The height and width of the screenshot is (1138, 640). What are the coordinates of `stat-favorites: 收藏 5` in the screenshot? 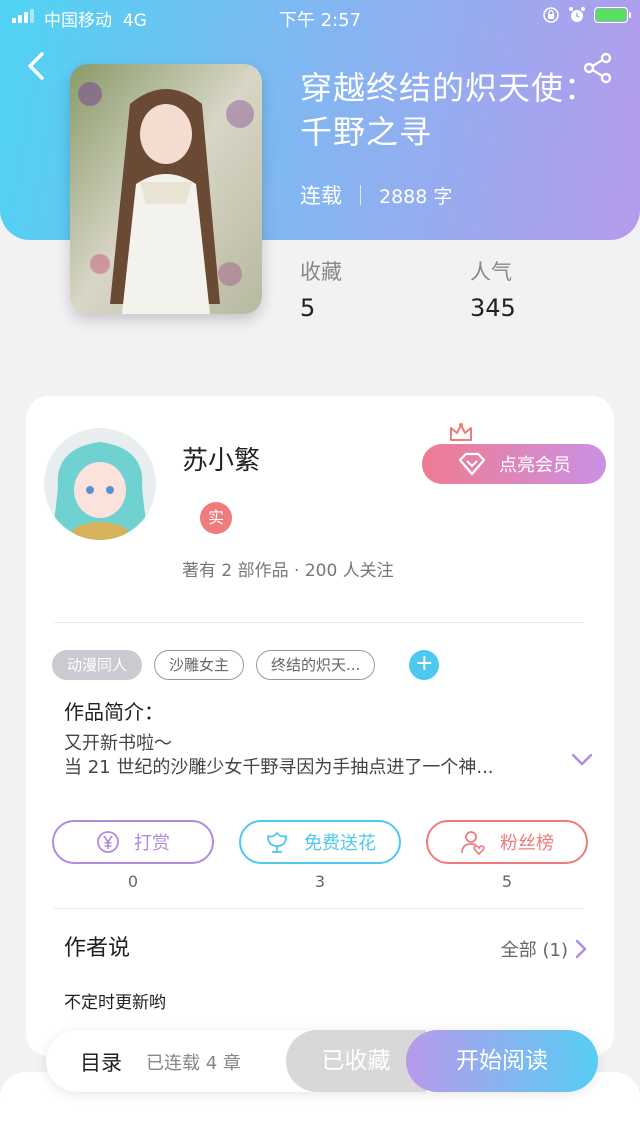 It's located at (321, 291).